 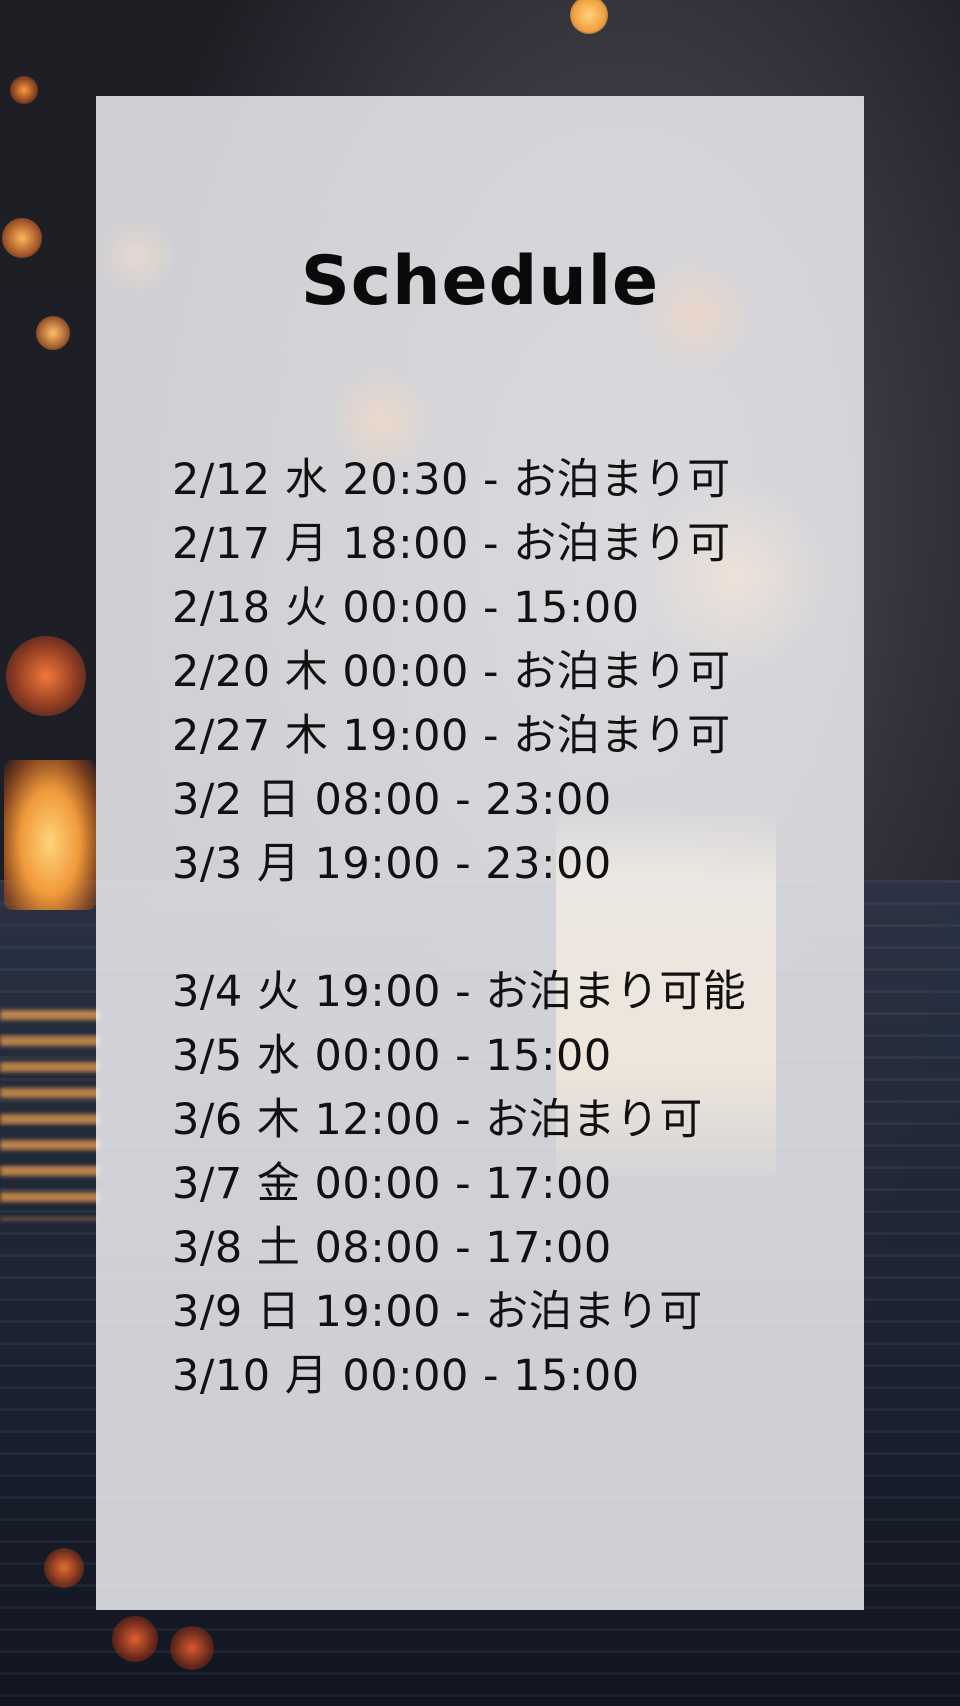 I want to click on lantern-glow-left, so click(x=50, y=835).